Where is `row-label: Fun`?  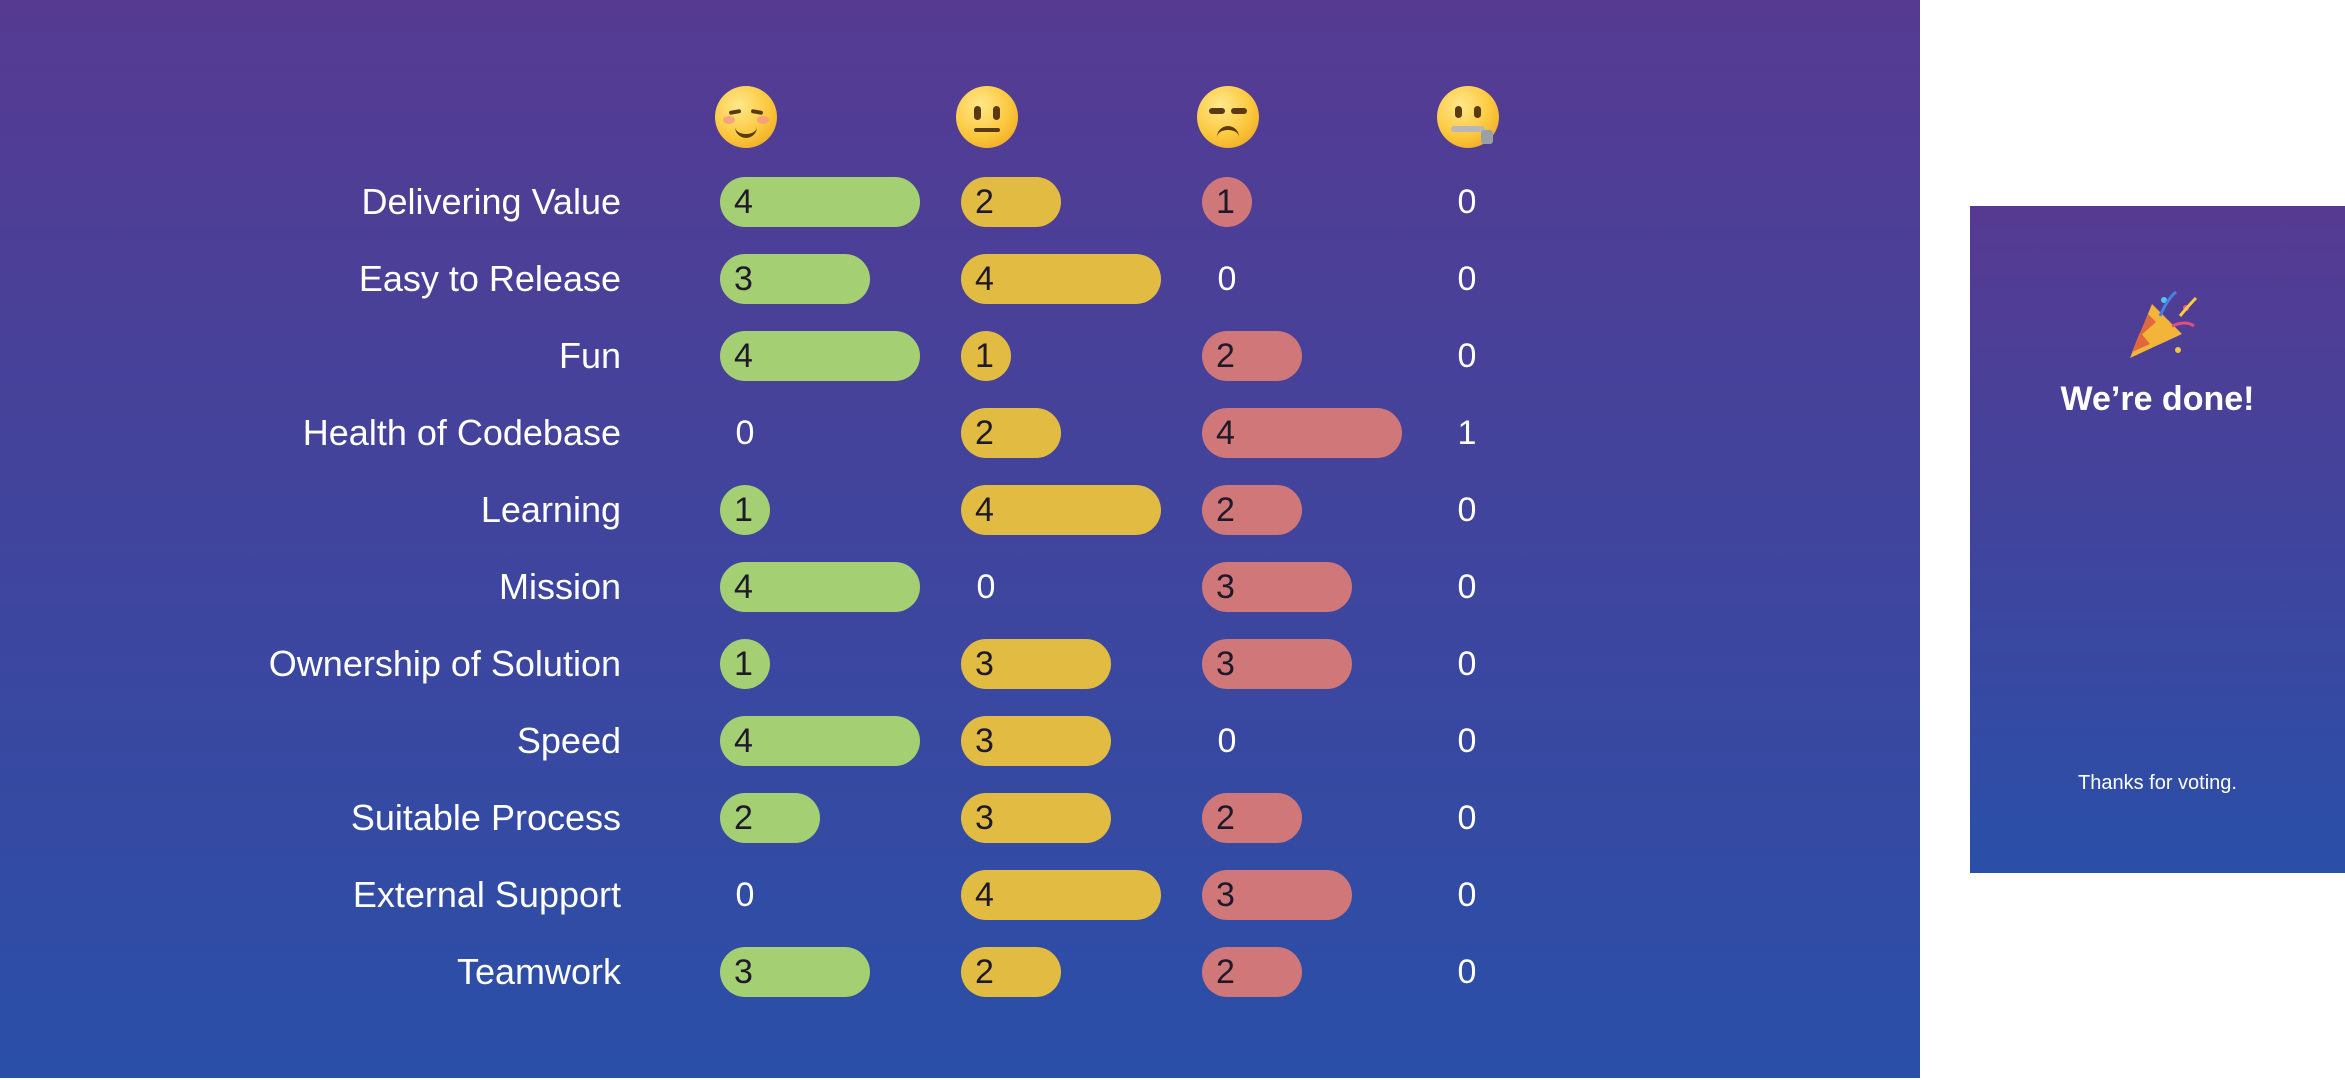 row-label: Fun is located at coordinates (589, 355).